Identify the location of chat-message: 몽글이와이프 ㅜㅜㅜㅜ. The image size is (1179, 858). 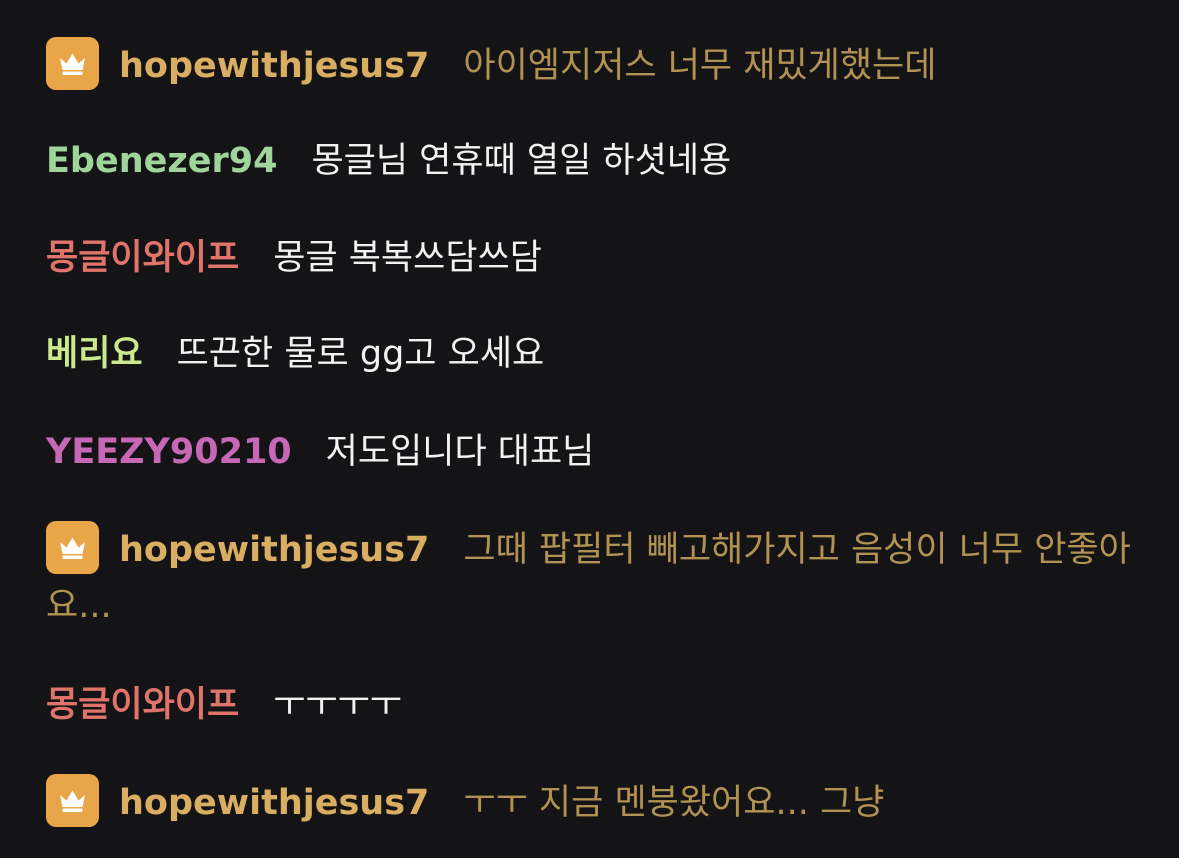
(595, 705).